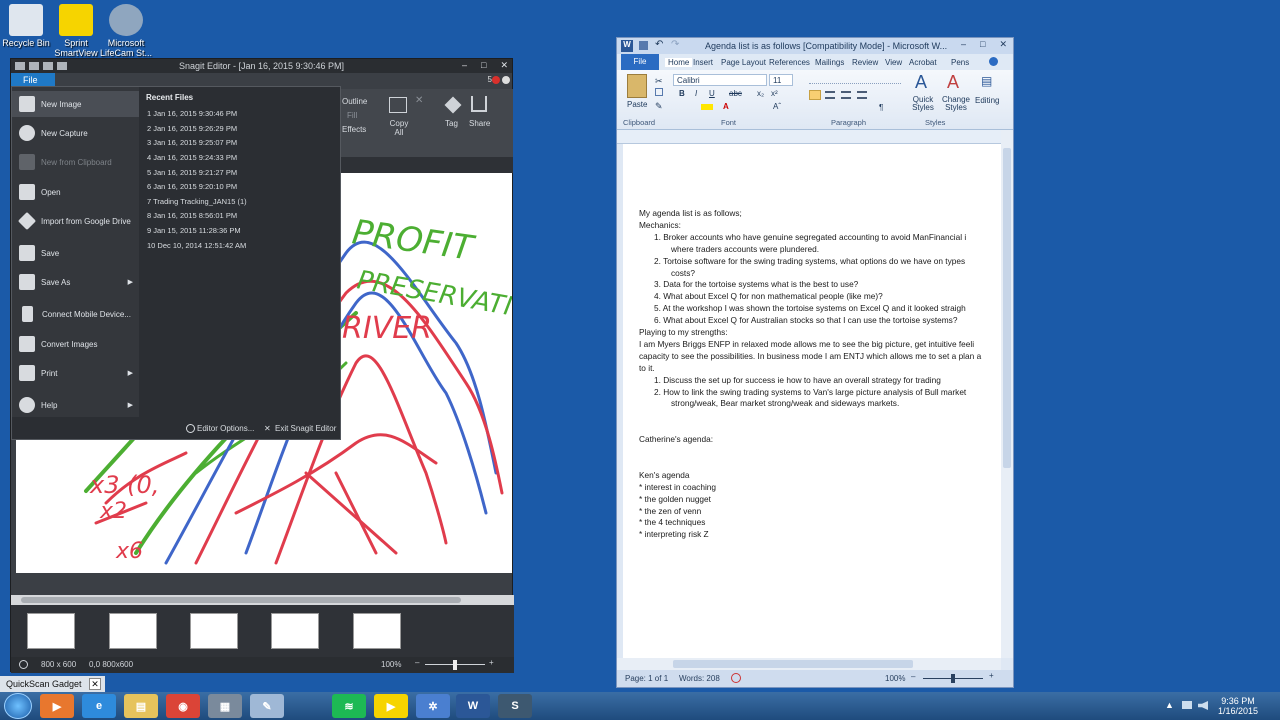 The height and width of the screenshot is (720, 1280). What do you see at coordinates (192, 128) in the screenshot?
I see `recent-file-item: 2 Jan 16, 2015 9:26:29 PM` at bounding box center [192, 128].